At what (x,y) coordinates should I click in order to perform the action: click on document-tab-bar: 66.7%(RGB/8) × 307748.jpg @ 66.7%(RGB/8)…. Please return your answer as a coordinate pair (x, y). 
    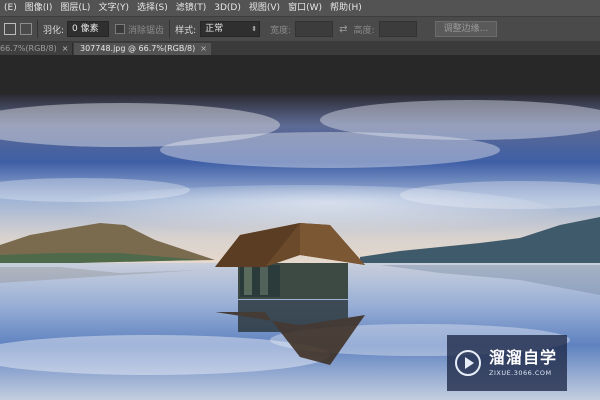
    Looking at the image, I should click on (300, 48).